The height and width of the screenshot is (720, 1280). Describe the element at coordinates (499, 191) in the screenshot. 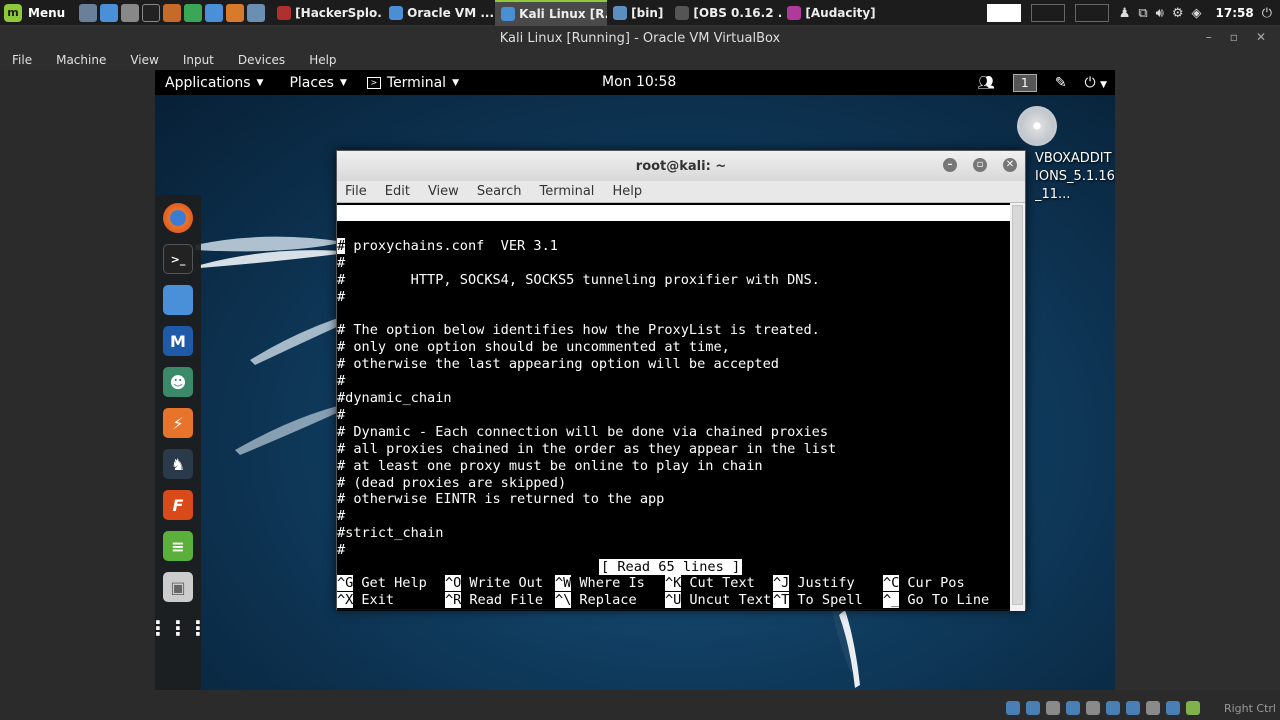

I see `terminal-menu-item: Search` at that location.